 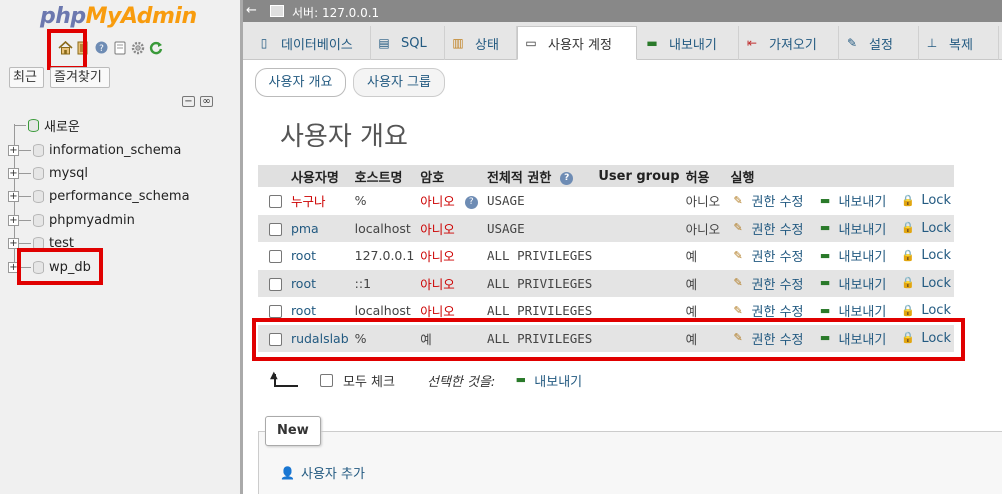 What do you see at coordinates (253, 10) in the screenshot?
I see `back-arrow-icon: ←` at bounding box center [253, 10].